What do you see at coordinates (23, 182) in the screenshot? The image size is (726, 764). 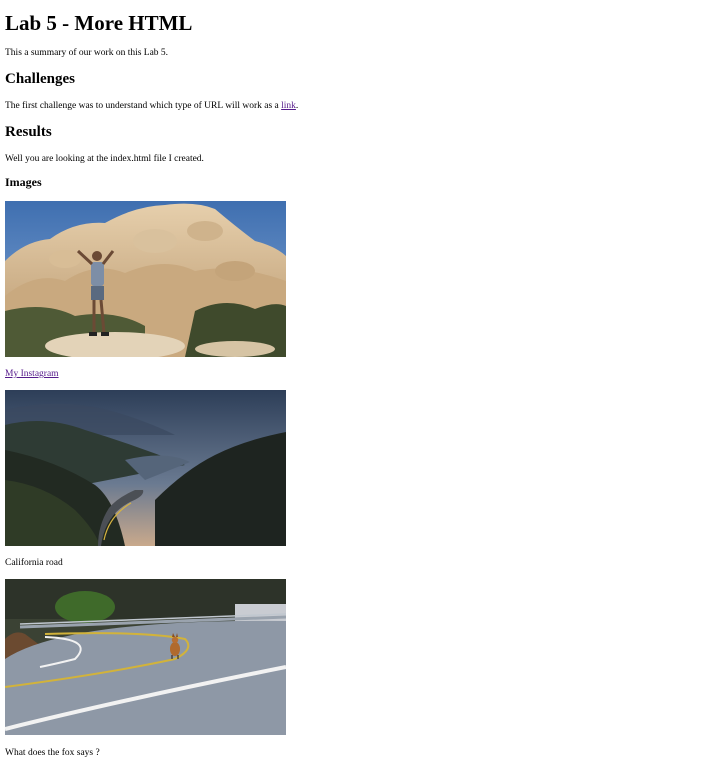 I see `images-heading: Images` at bounding box center [23, 182].